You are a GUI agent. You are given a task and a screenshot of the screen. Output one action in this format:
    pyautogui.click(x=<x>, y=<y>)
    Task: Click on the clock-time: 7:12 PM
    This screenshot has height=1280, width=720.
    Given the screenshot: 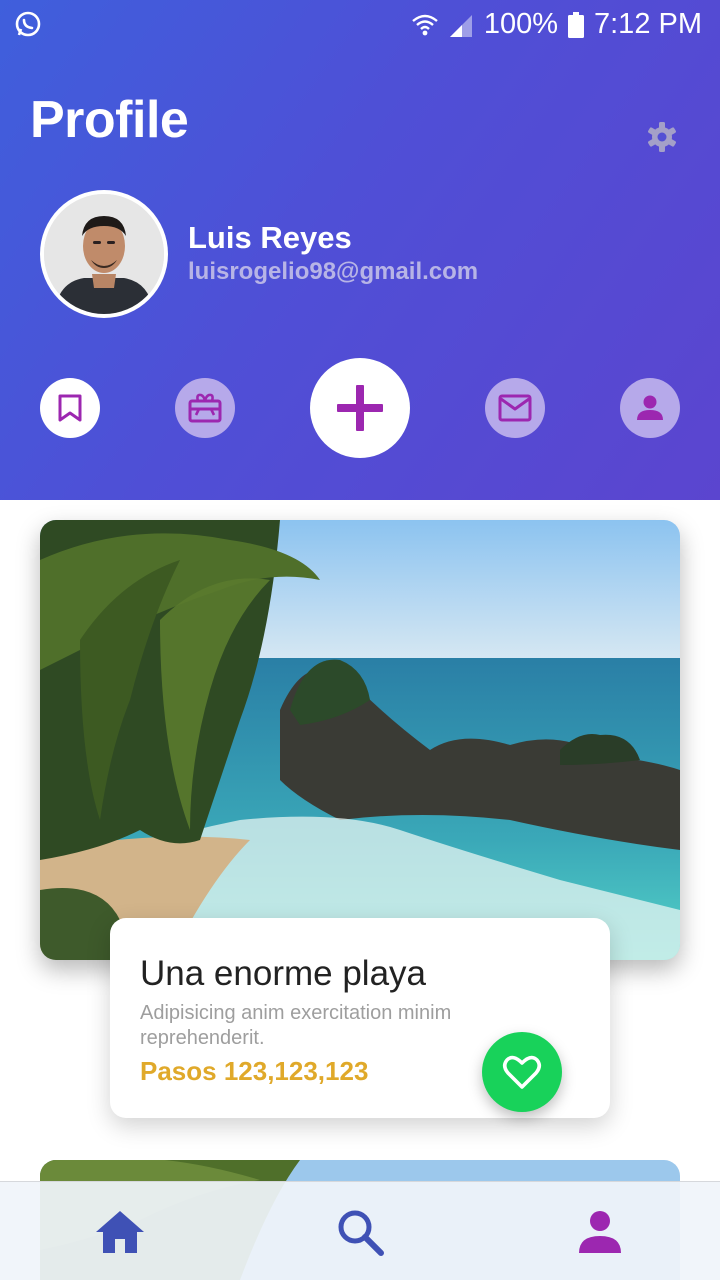 What is the action you would take?
    pyautogui.click(x=648, y=24)
    